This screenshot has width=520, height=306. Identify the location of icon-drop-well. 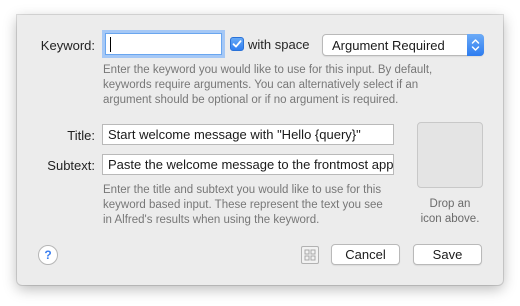
(450, 155).